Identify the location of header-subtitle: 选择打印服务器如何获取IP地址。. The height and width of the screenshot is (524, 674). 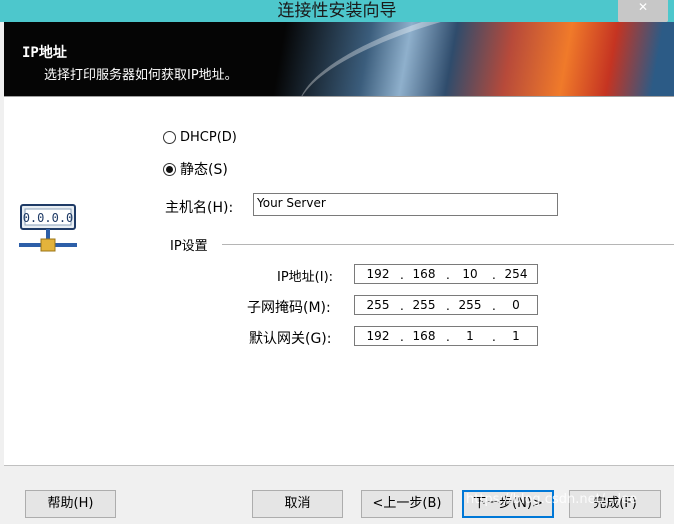
(141, 75).